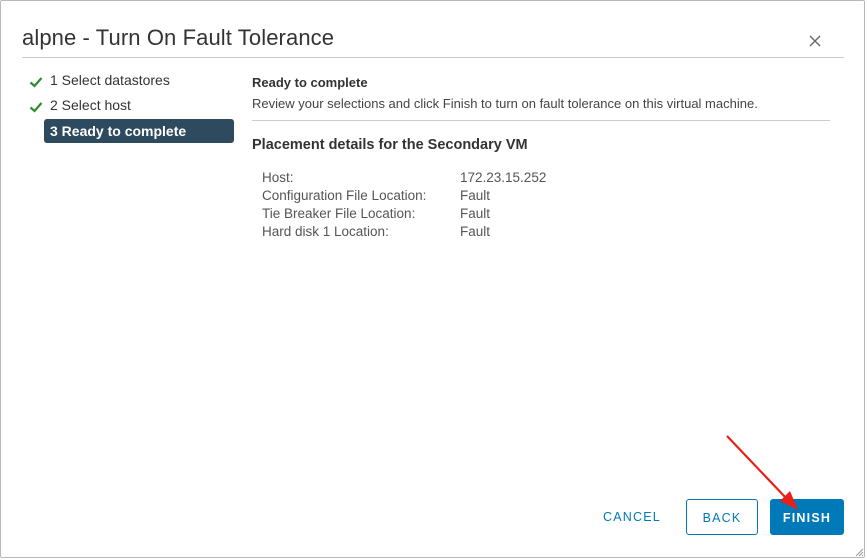 The image size is (867, 560). Describe the element at coordinates (339, 213) in the screenshot. I see `detail-label: Tie Breaker File Location:` at that location.